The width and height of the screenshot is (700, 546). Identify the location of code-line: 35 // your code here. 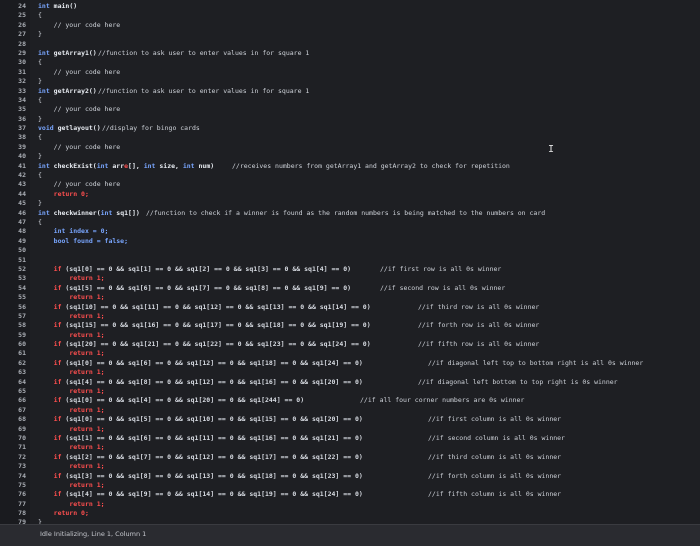
(350, 109).